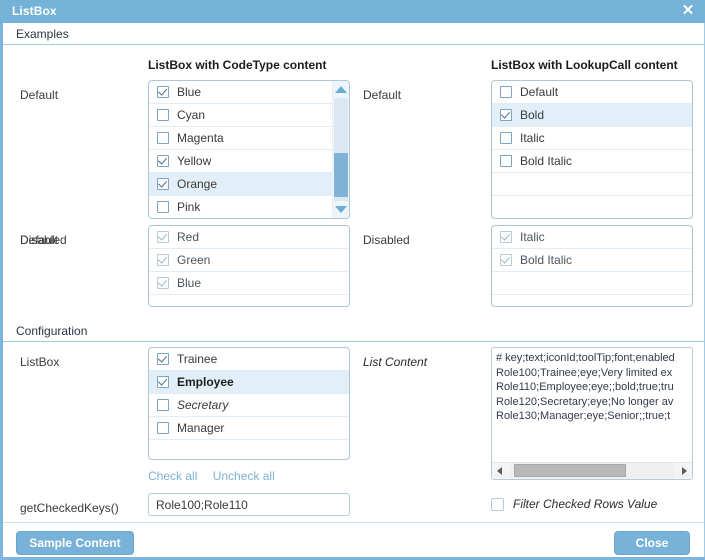  I want to click on list-item-label: Cyan, so click(191, 115).